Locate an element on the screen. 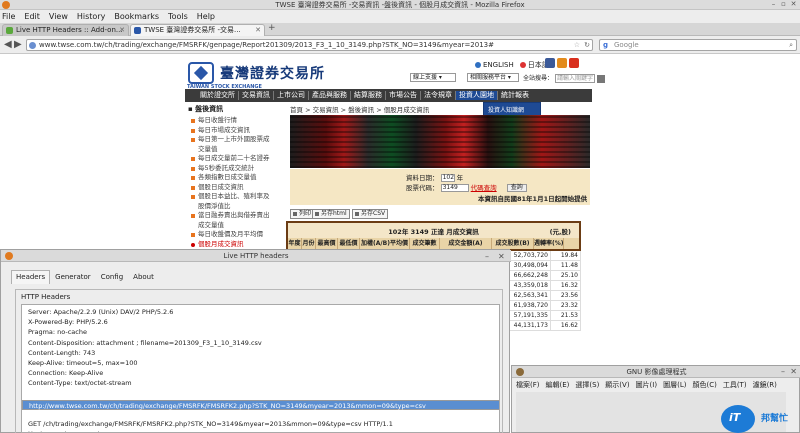 The image size is (800, 433). nav-item: 上市公司 is located at coordinates (291, 95).